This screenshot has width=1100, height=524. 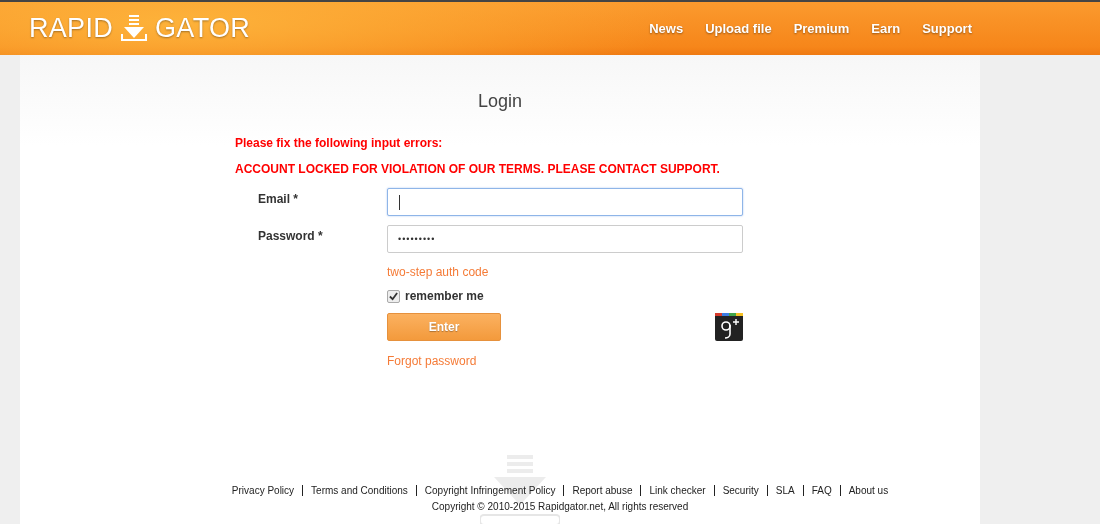 I want to click on footer-link: Privacy Policy, so click(x=263, y=490).